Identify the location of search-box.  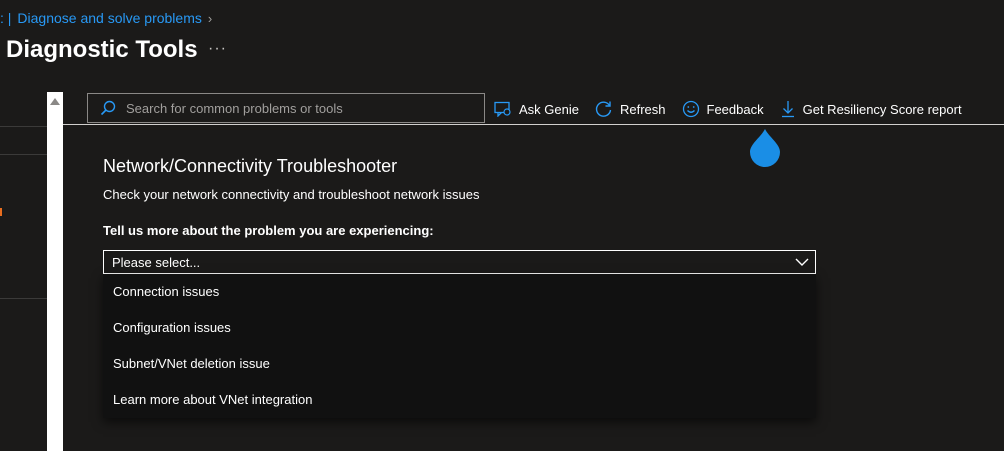
(286, 108).